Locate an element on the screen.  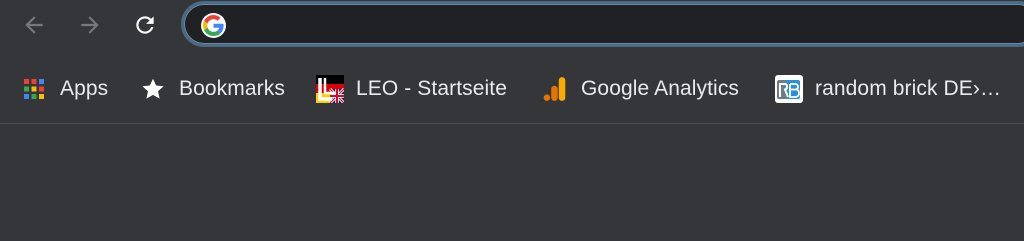
address-input is located at coordinates (622, 26).